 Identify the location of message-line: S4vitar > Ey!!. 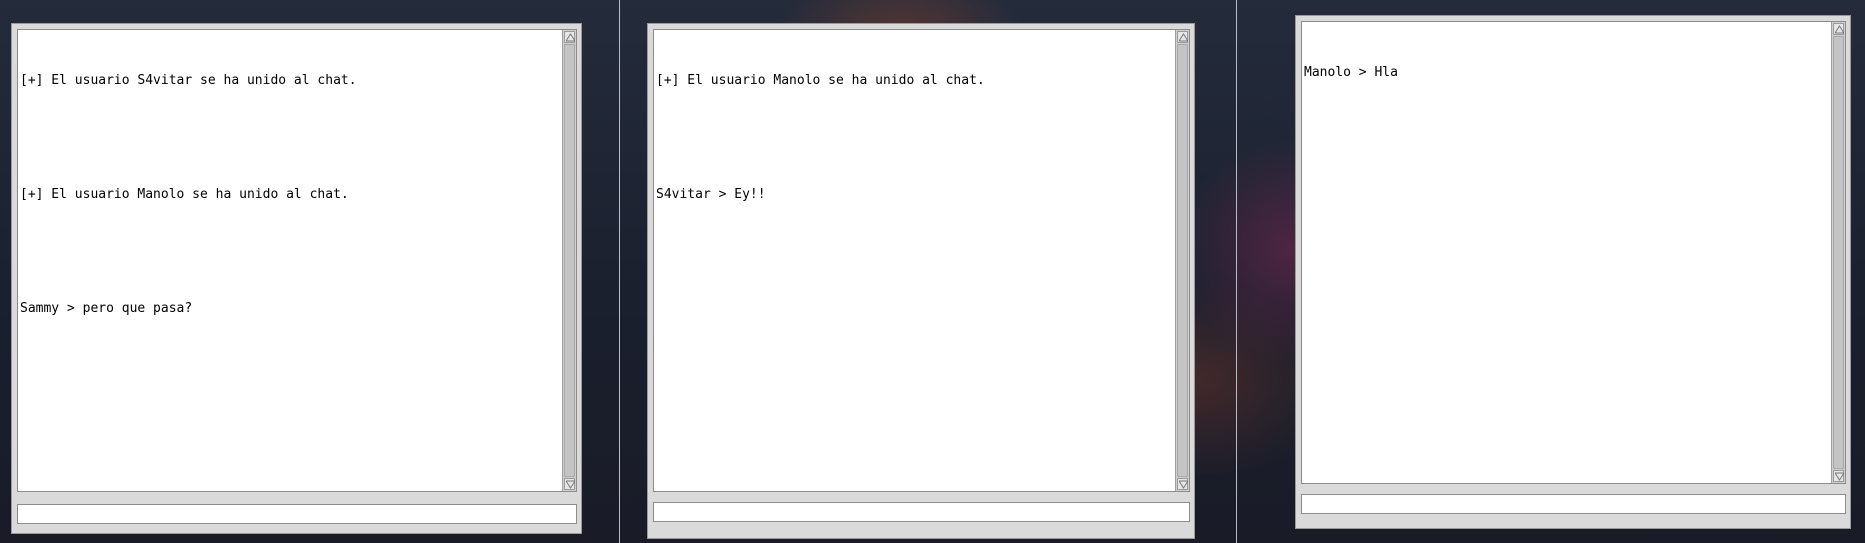
(711, 194).